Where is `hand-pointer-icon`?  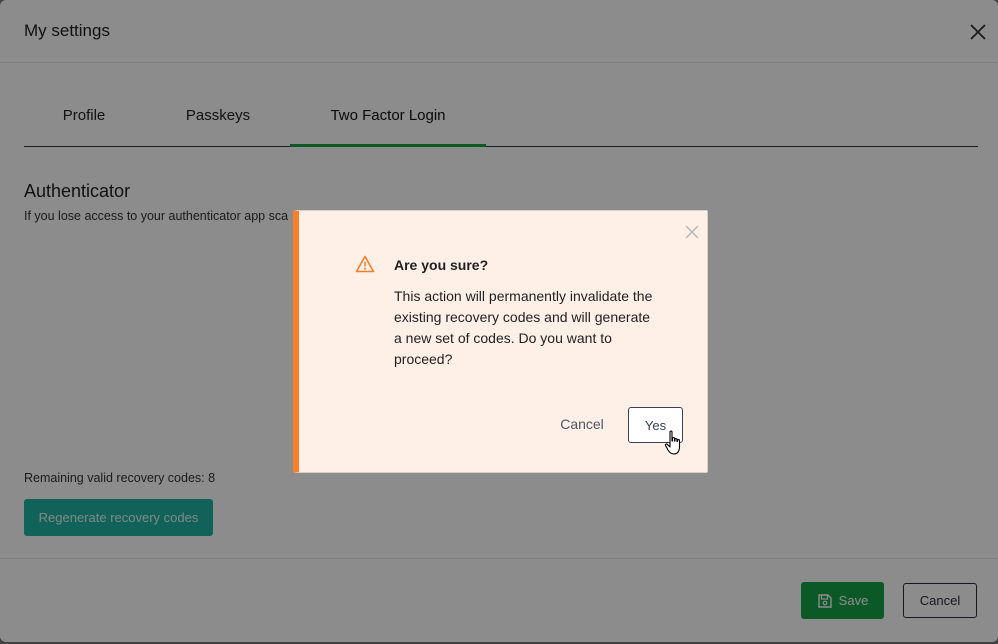 hand-pointer-icon is located at coordinates (672, 442).